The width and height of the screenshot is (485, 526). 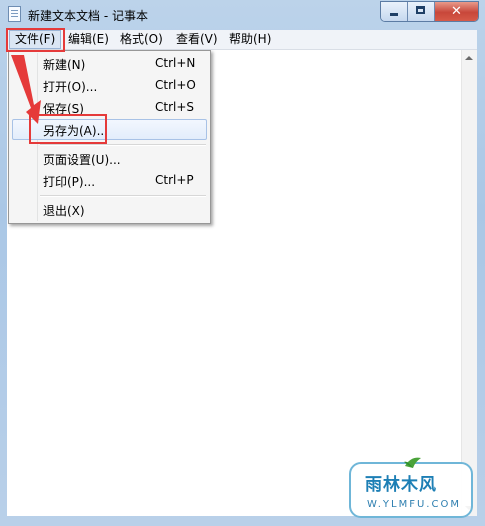 I want to click on watermark-title: 雨林木风, so click(x=401, y=485).